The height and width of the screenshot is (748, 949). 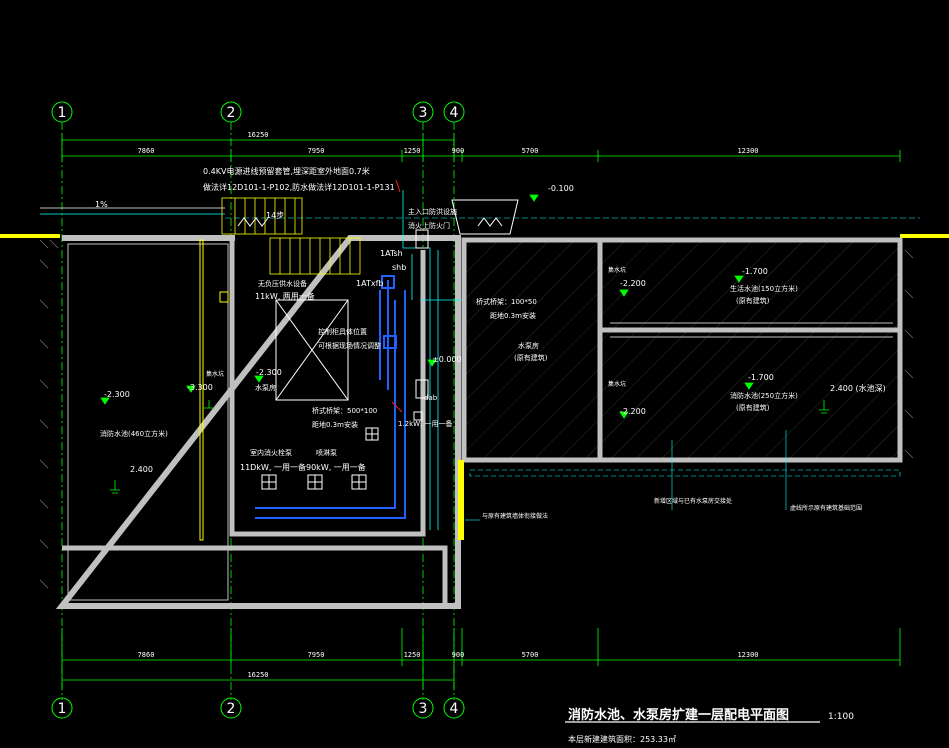 I want to click on entrance-note-2: 消火上防火门, so click(x=429, y=225).